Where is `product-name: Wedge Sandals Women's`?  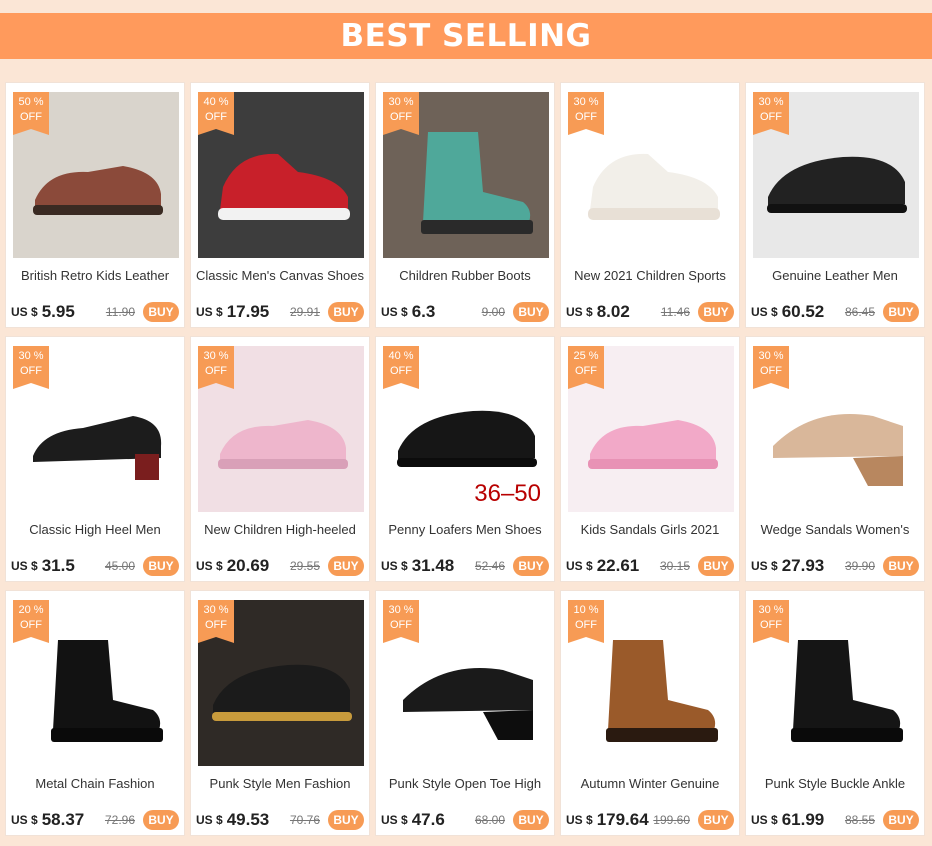 product-name: Wedge Sandals Women's is located at coordinates (835, 529).